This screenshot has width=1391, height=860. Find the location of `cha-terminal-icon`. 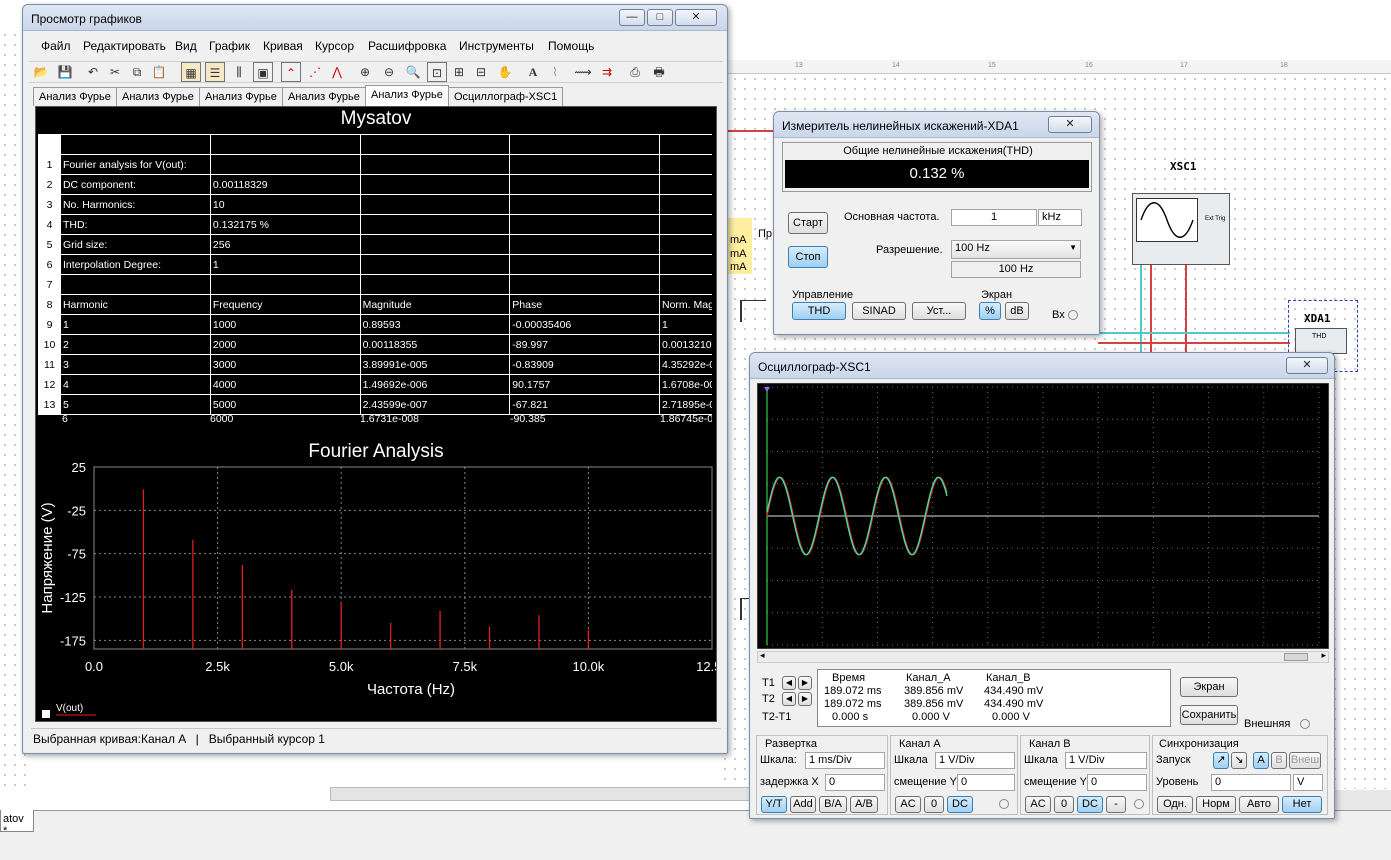

cha-terminal-icon is located at coordinates (1004, 804).